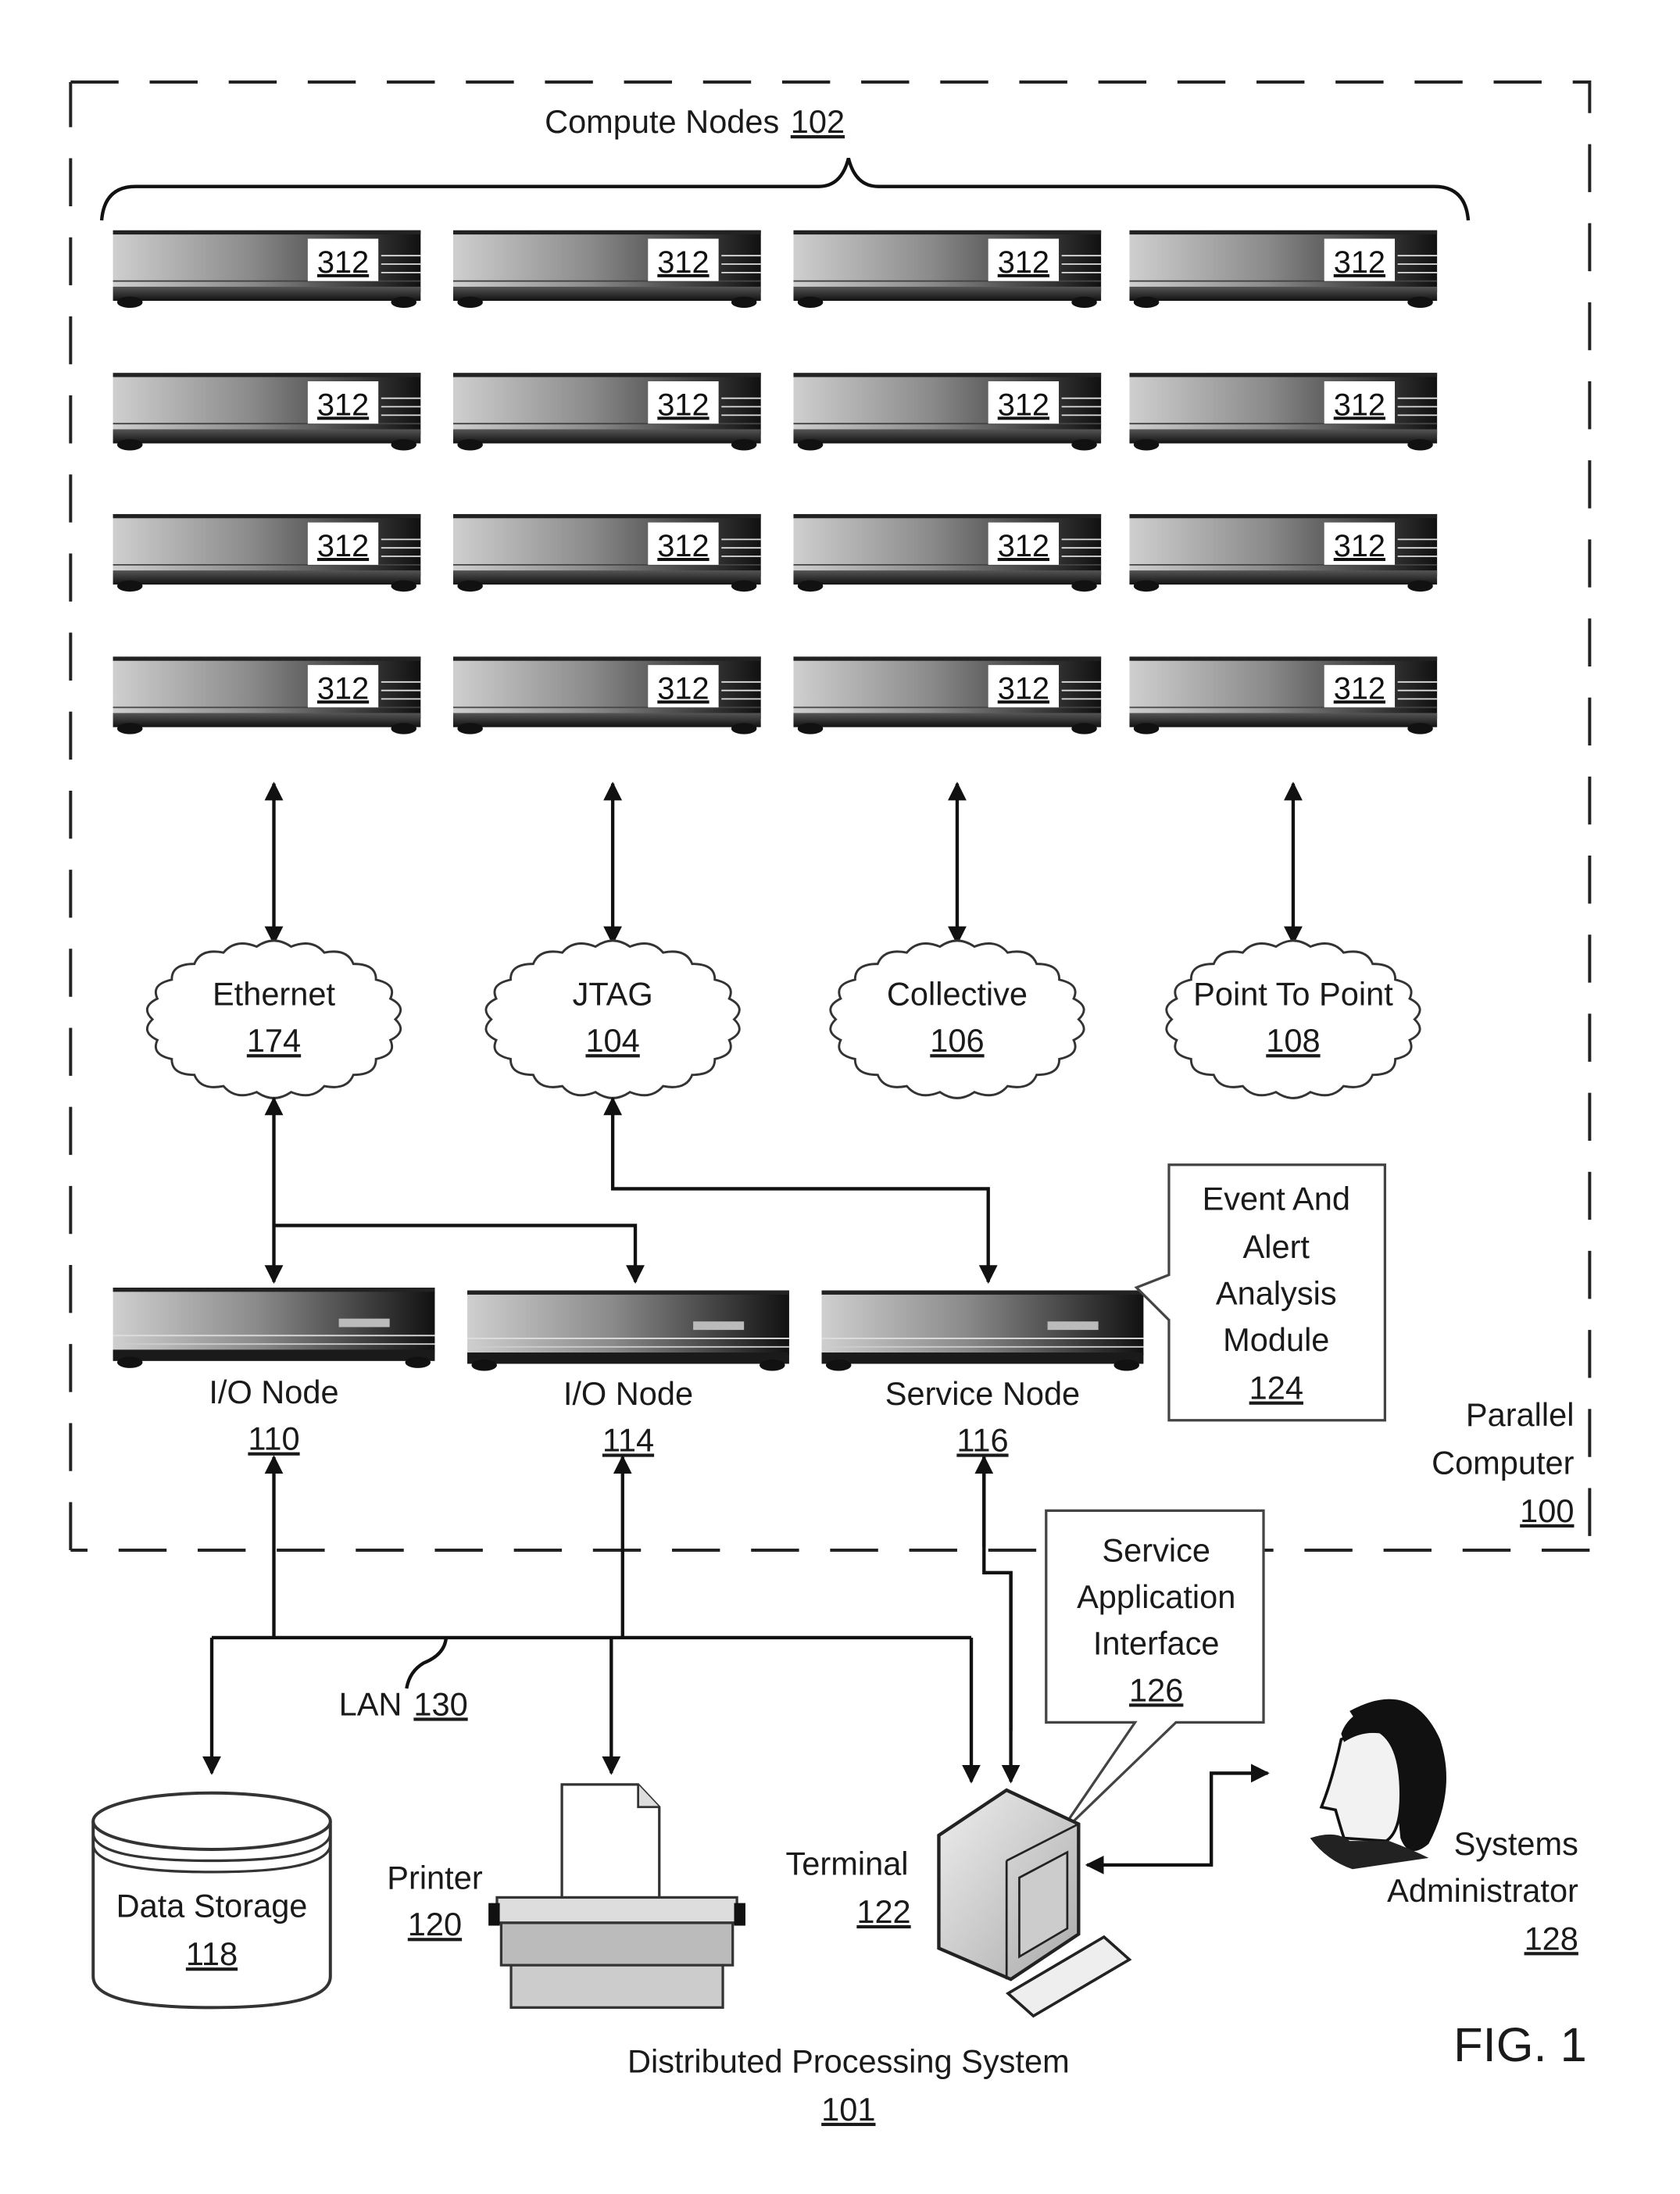  What do you see at coordinates (848, 2084) in the screenshot?
I see `system-caption: Distributed Processing System 101` at bounding box center [848, 2084].